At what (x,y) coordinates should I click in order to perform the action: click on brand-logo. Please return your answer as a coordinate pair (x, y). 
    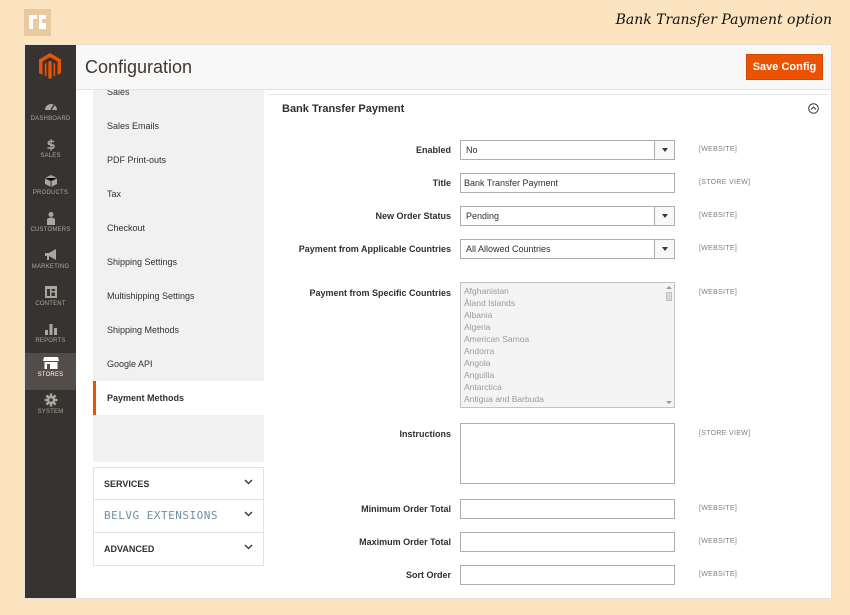
    Looking at the image, I should click on (37, 22).